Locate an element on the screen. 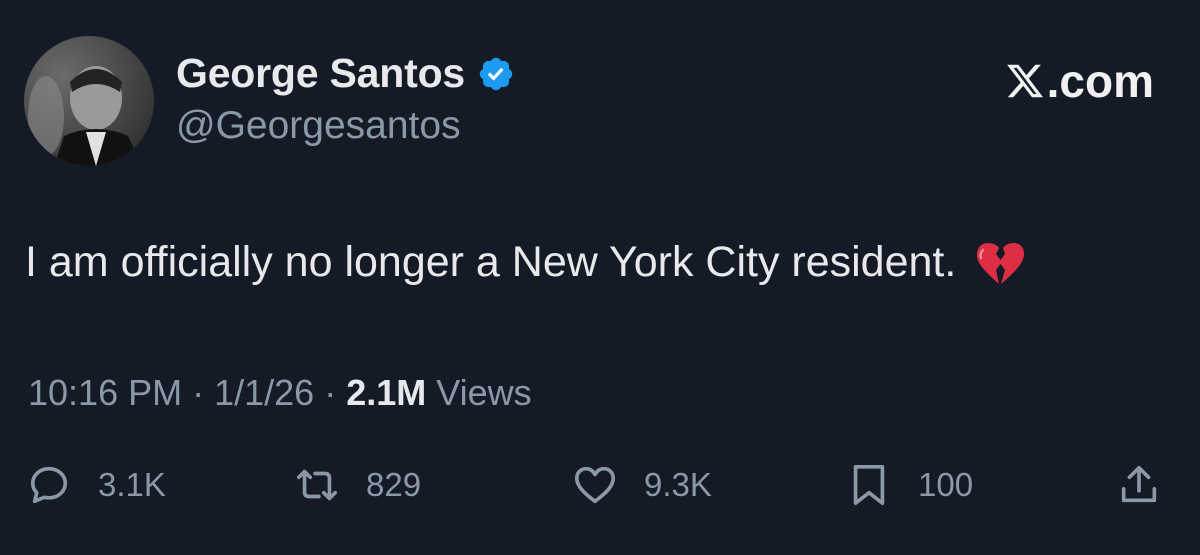 This screenshot has height=555, width=1200. brand-domain: .com is located at coordinates (1100, 81).